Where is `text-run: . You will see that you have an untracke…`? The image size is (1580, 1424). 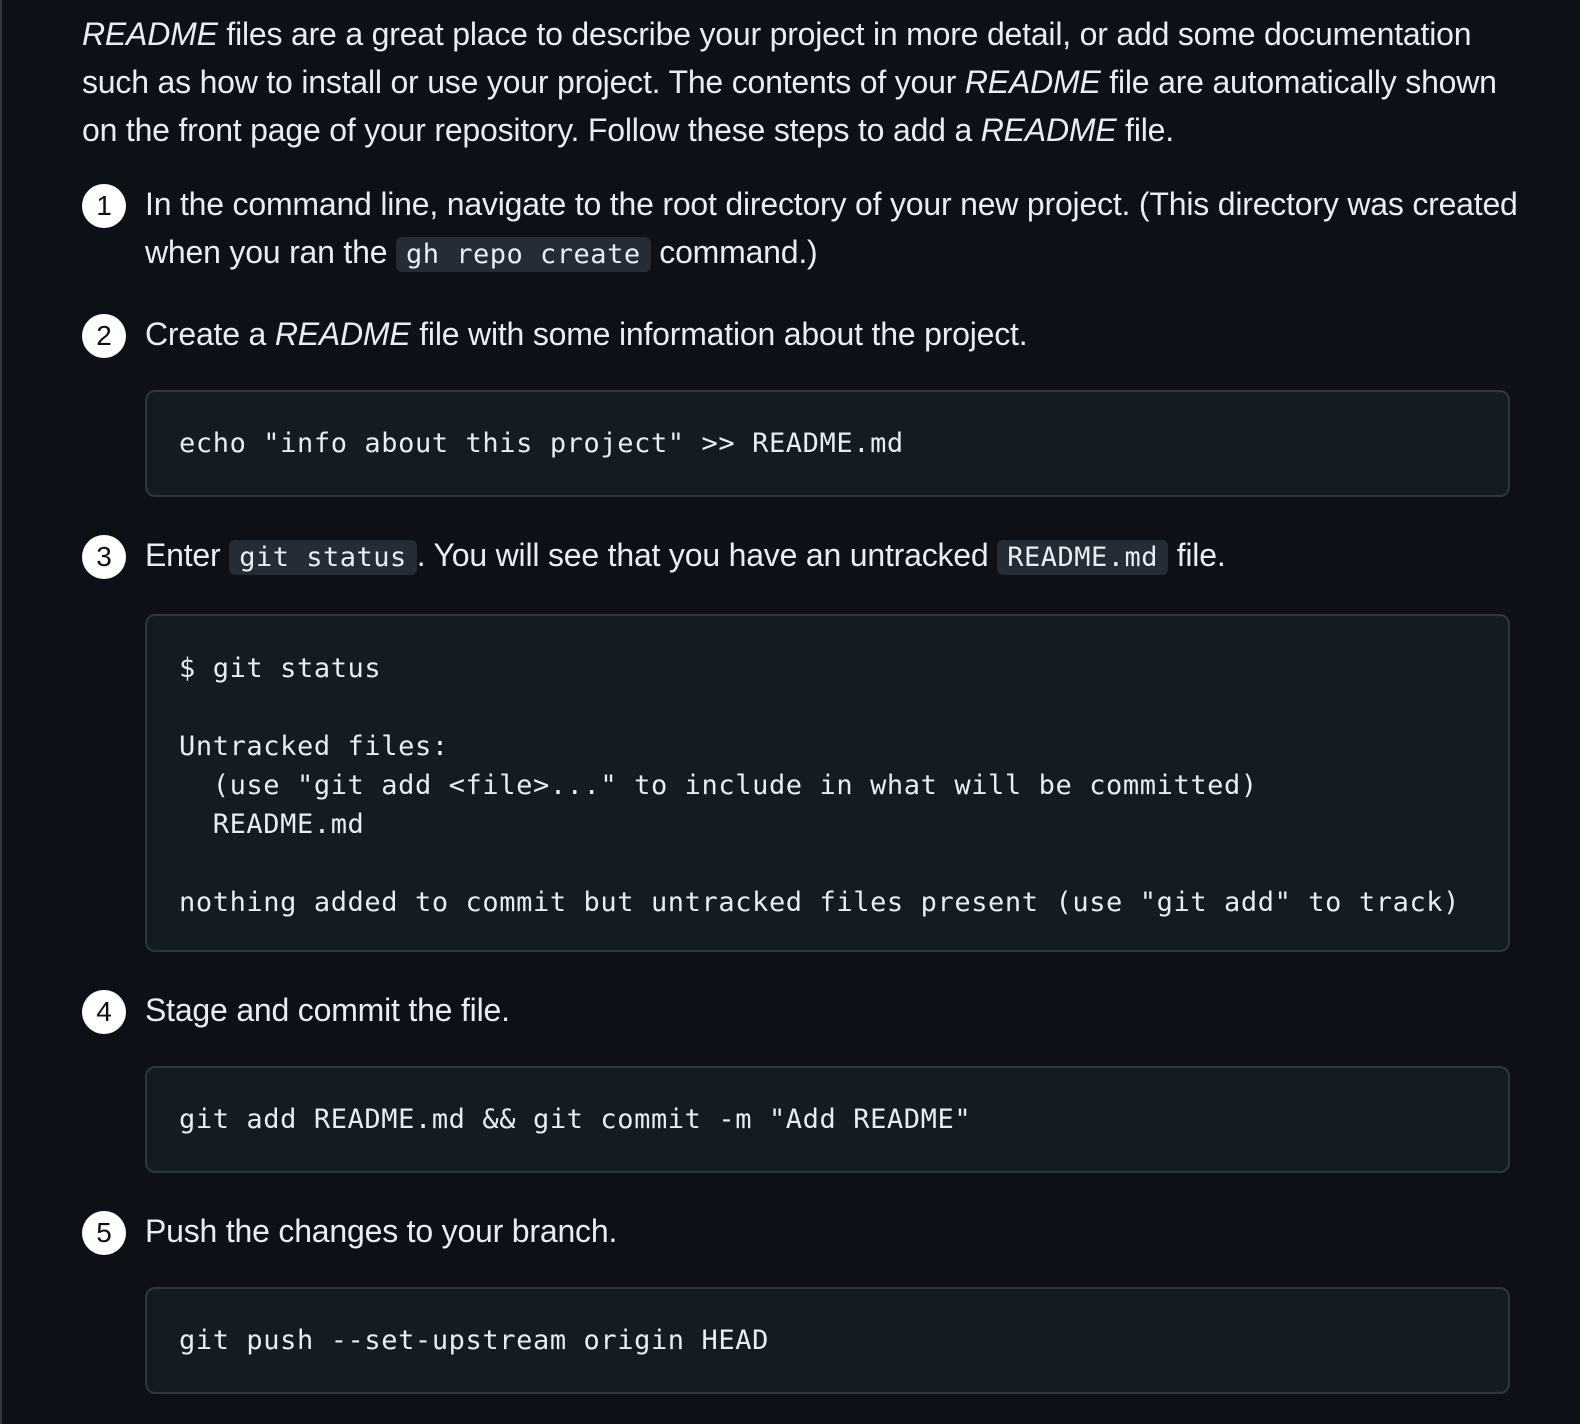 text-run: . You will see that you have an untracke… is located at coordinates (707, 555).